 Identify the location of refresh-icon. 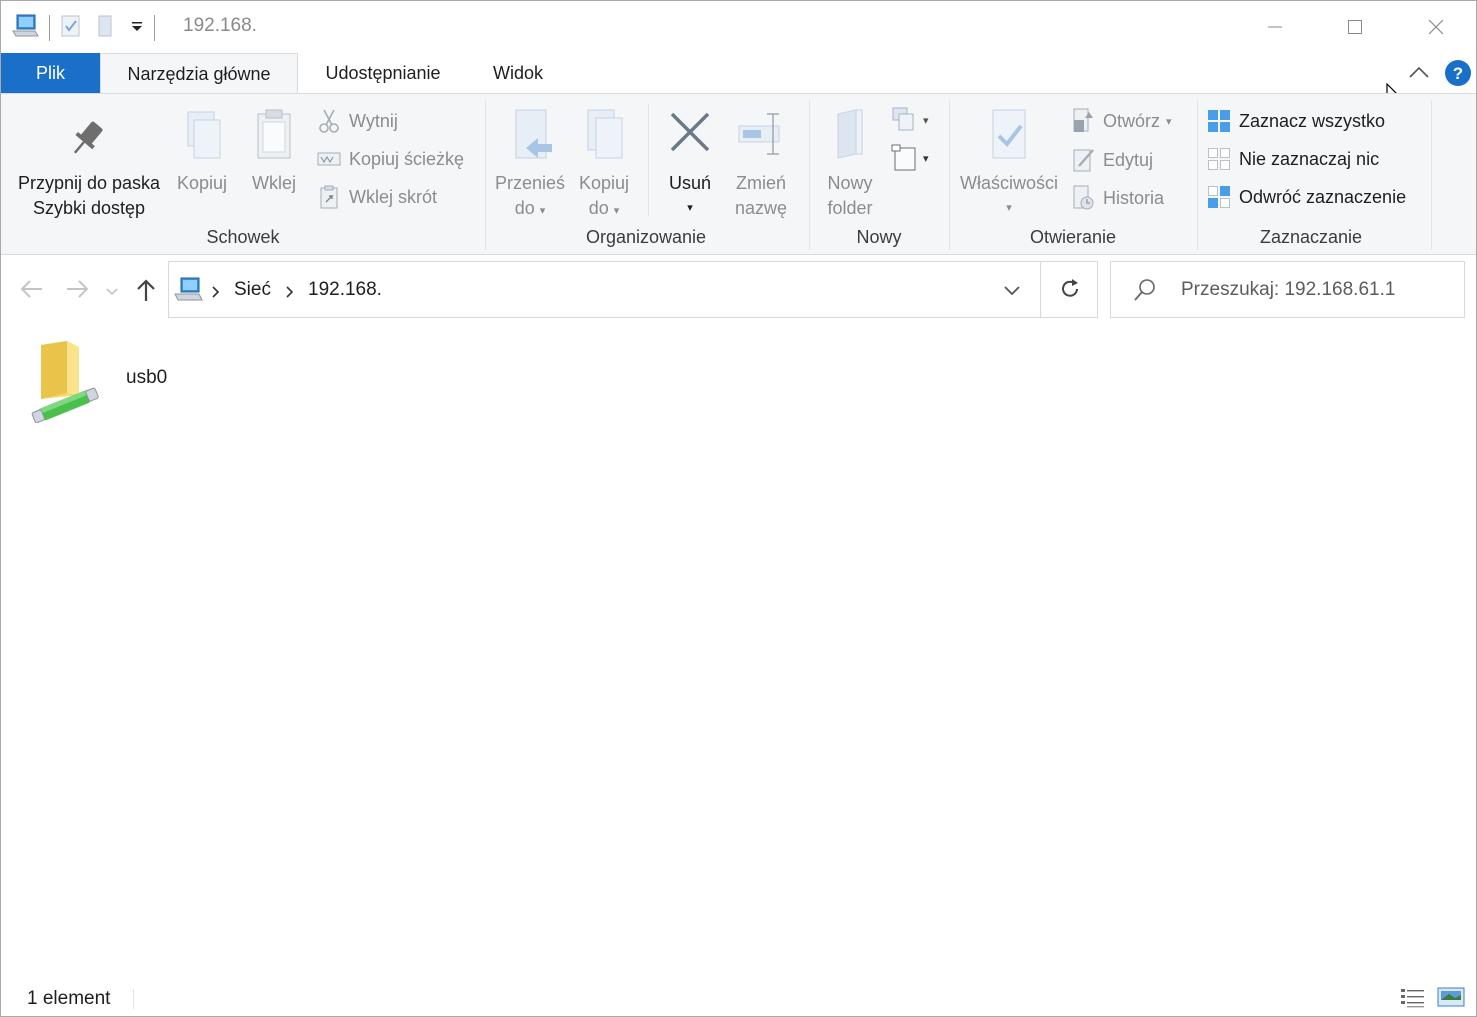
(1070, 291).